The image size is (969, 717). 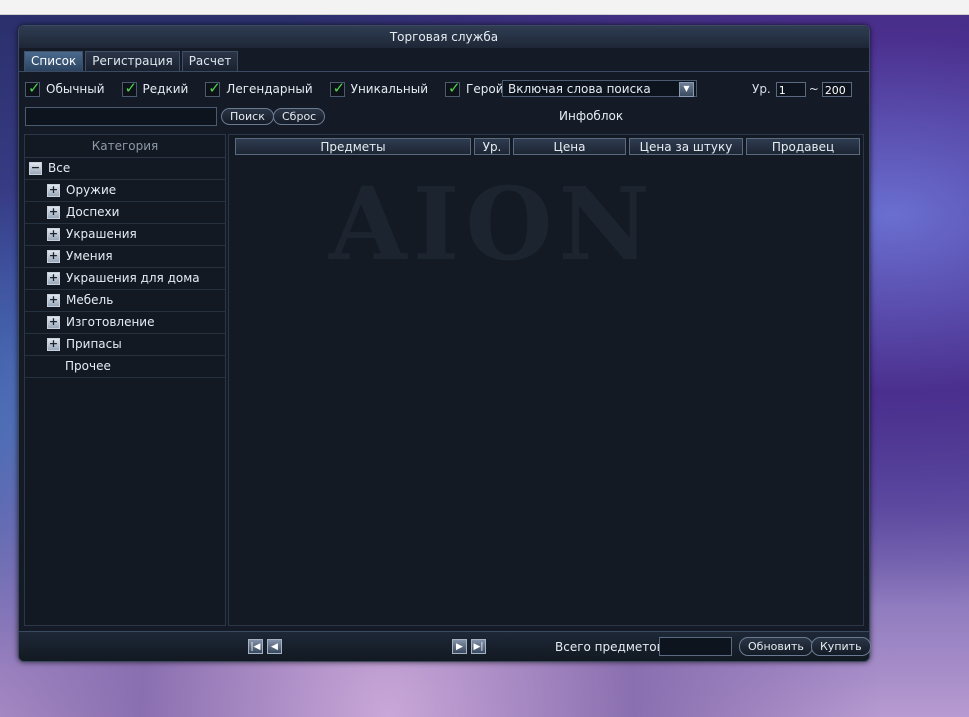 I want to click on table-header: Предметы Ур. Цена Цена за штуку Продавец, so click(x=547, y=146).